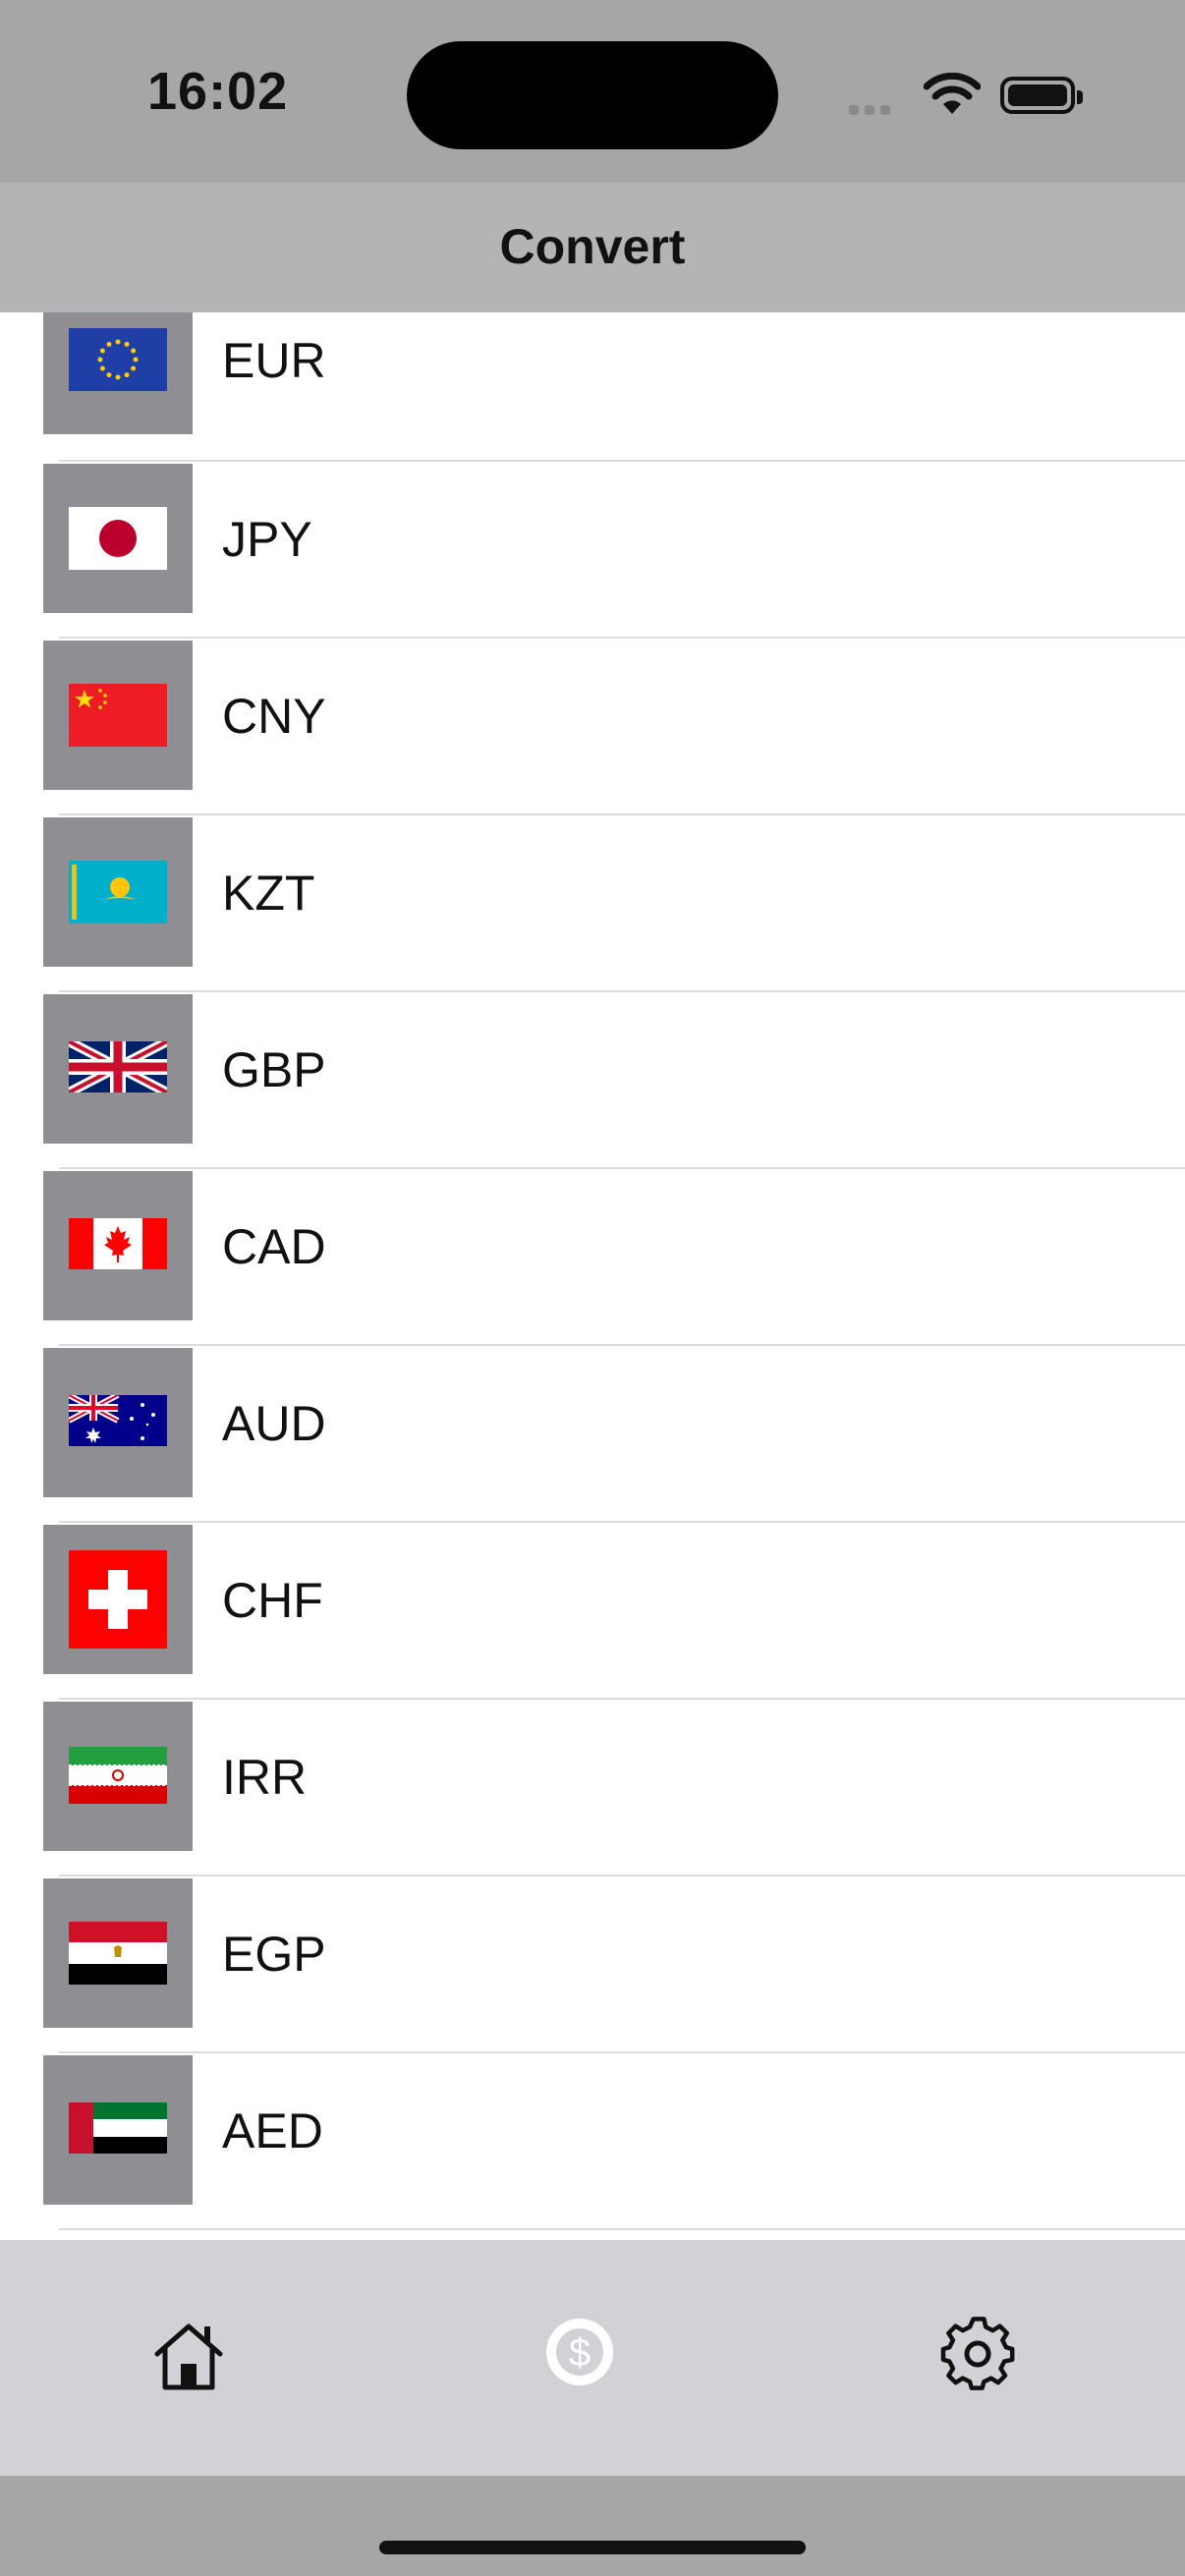  I want to click on china-flag-icon, so click(118, 715).